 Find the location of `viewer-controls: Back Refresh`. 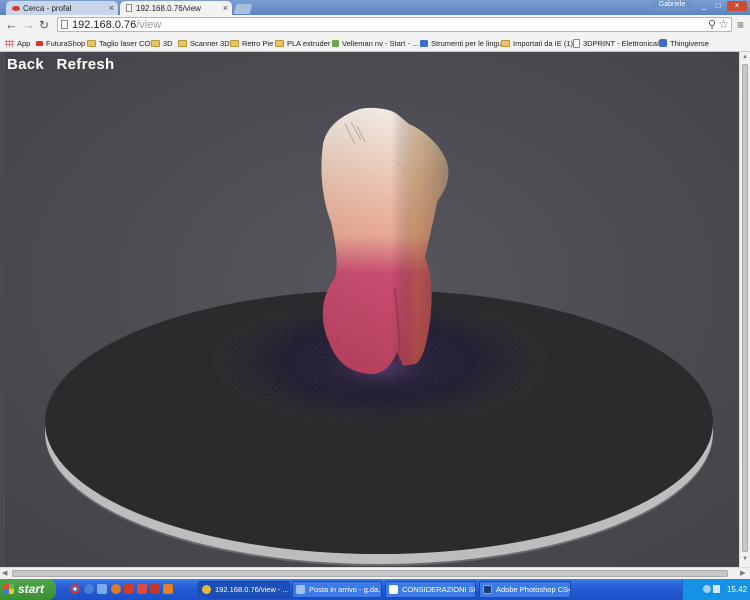

viewer-controls: Back Refresh is located at coordinates (65, 64).